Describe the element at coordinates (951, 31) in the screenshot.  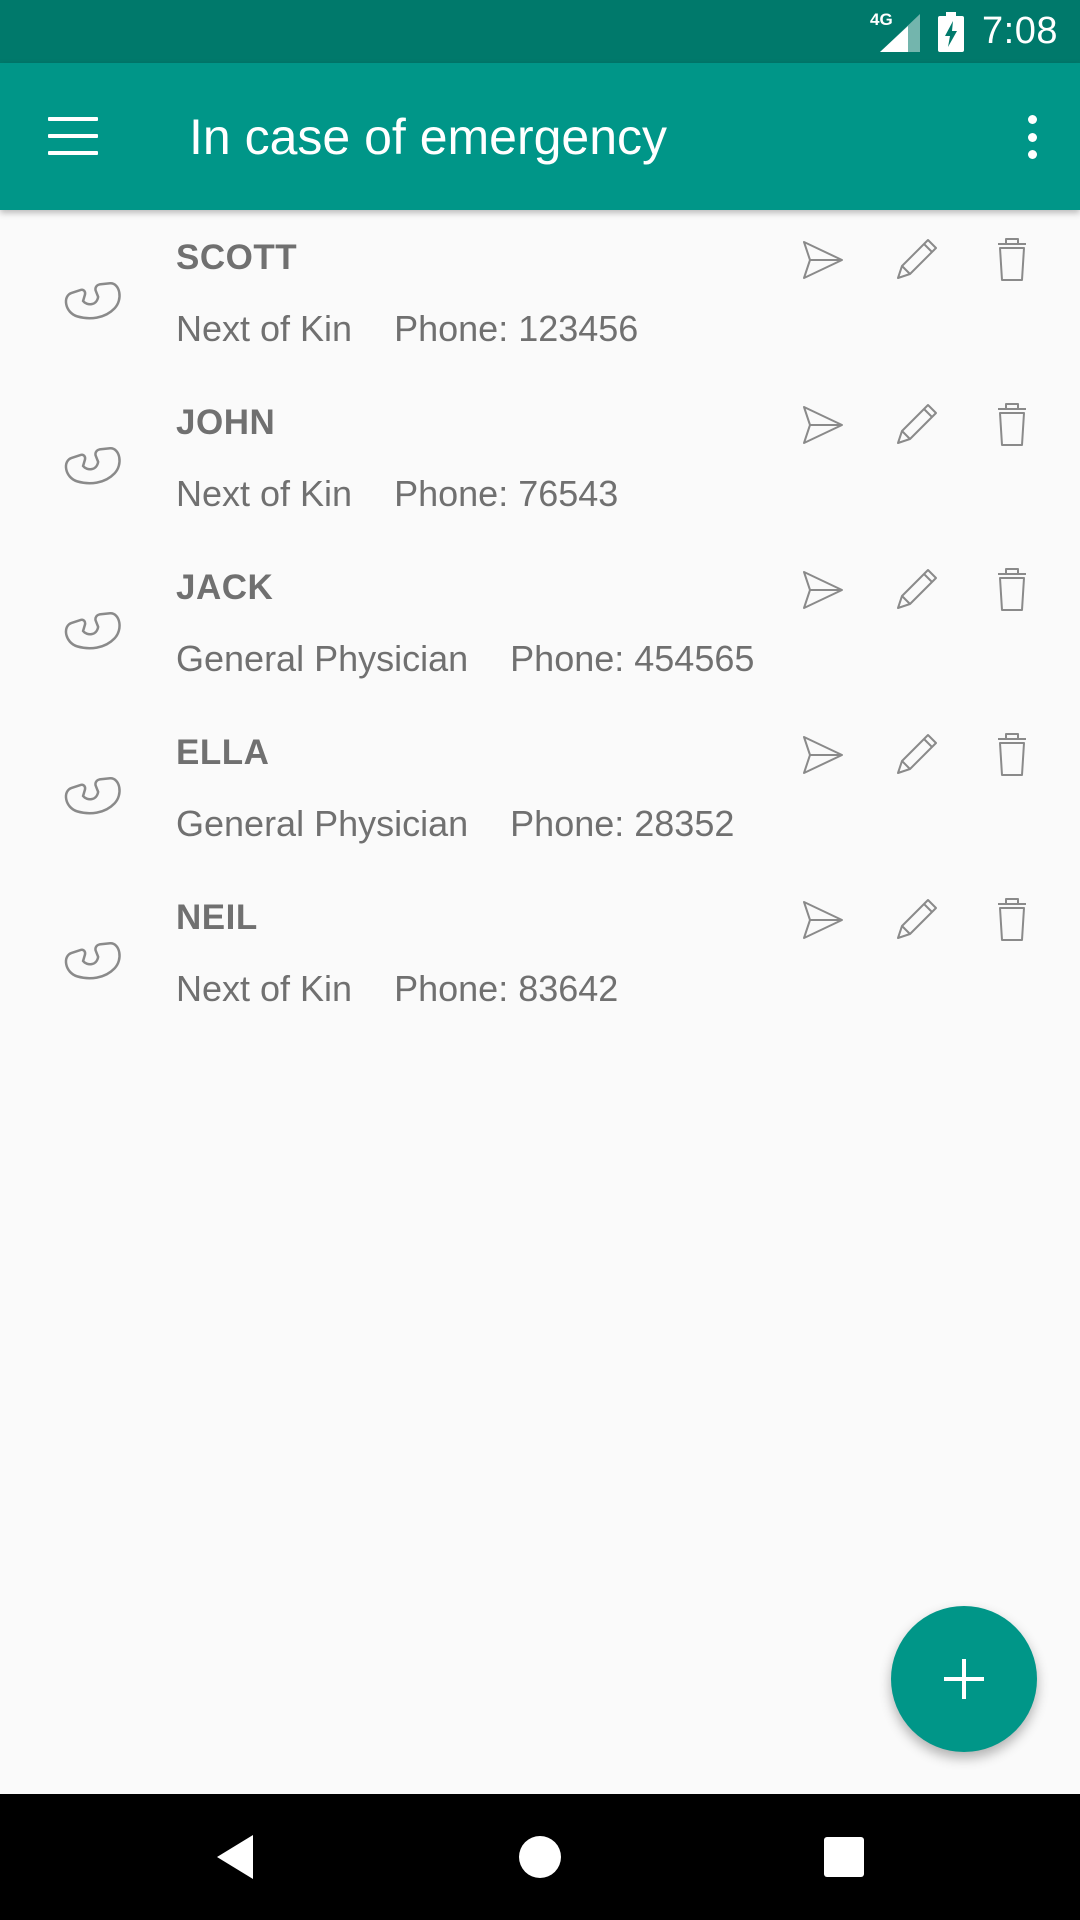
I see `battery-charging-icon` at that location.